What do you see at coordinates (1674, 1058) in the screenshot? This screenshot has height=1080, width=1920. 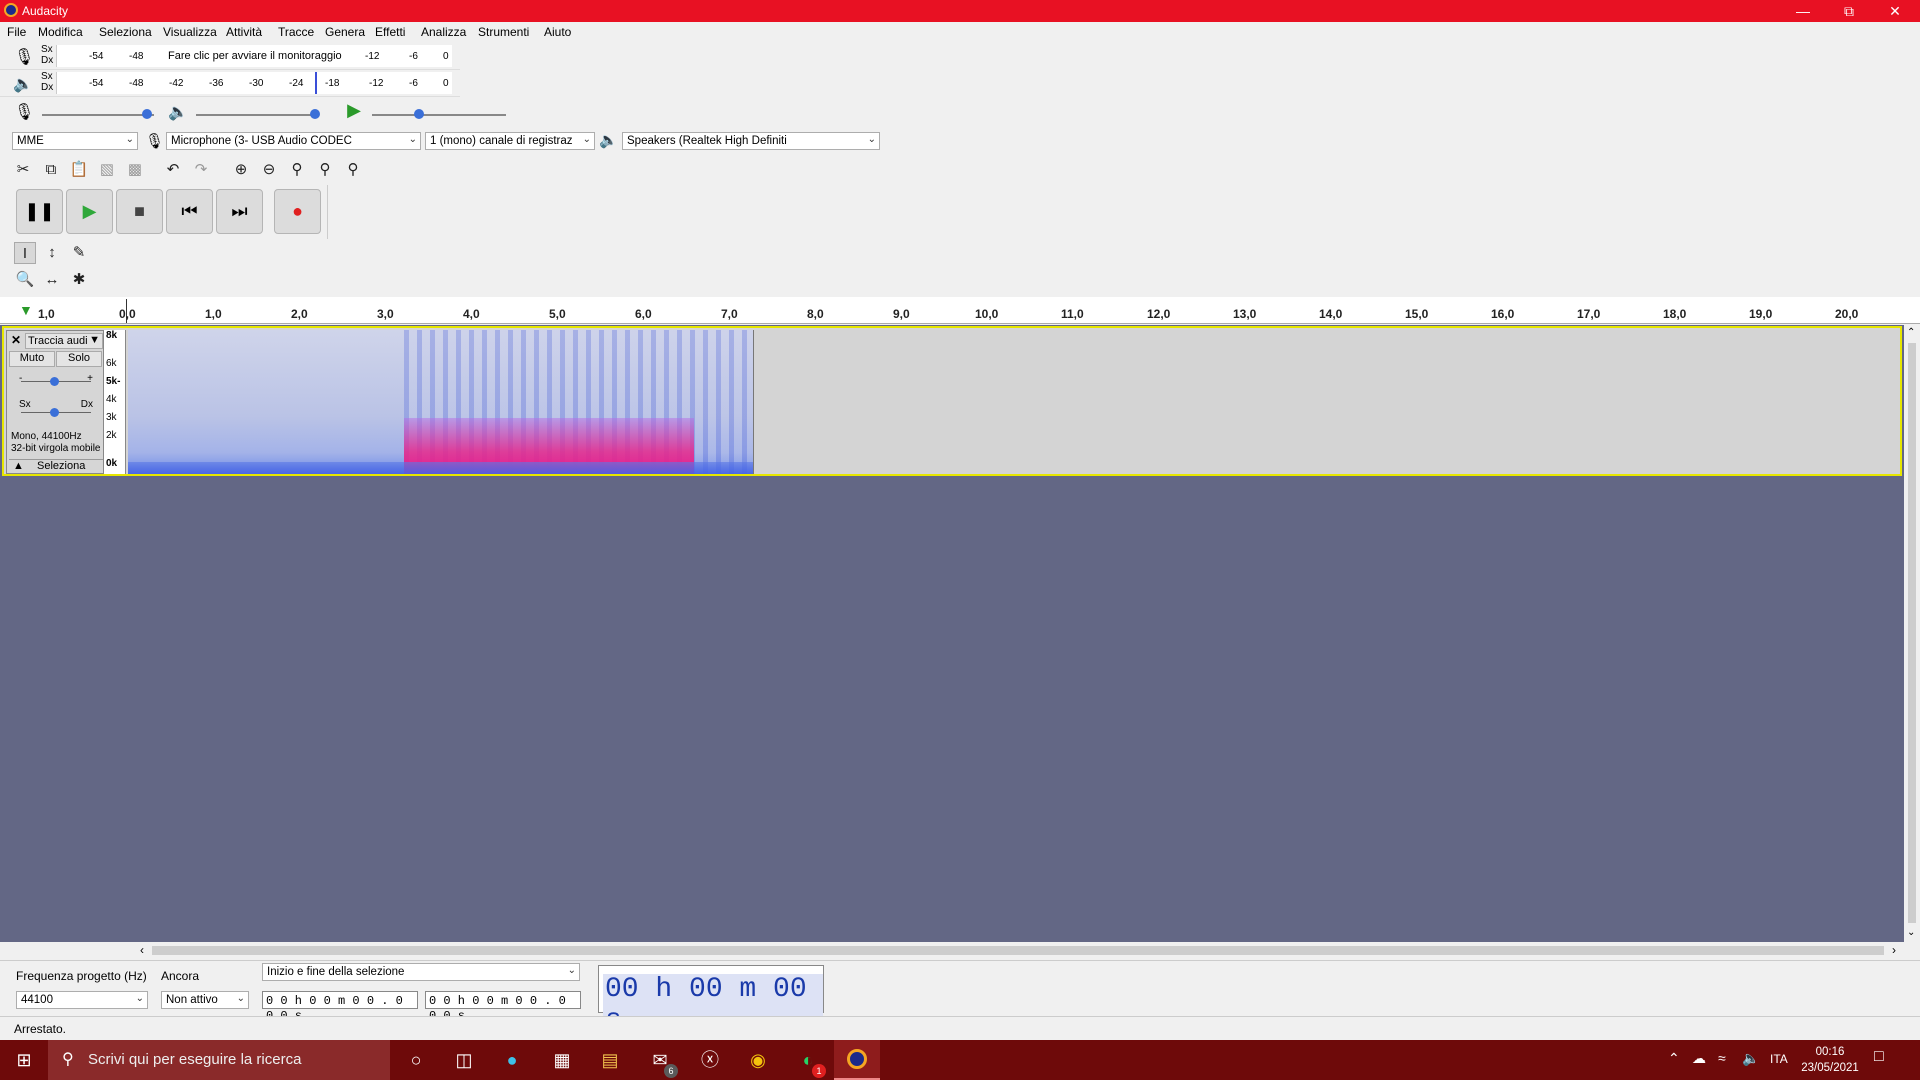 I see `show-hidden-icons-icon: ⌃` at bounding box center [1674, 1058].